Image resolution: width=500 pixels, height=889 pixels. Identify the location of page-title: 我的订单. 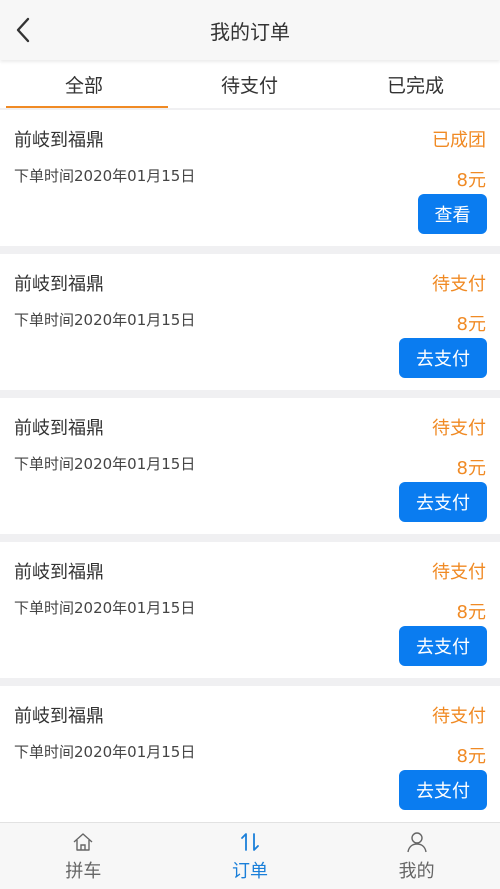
(250, 31).